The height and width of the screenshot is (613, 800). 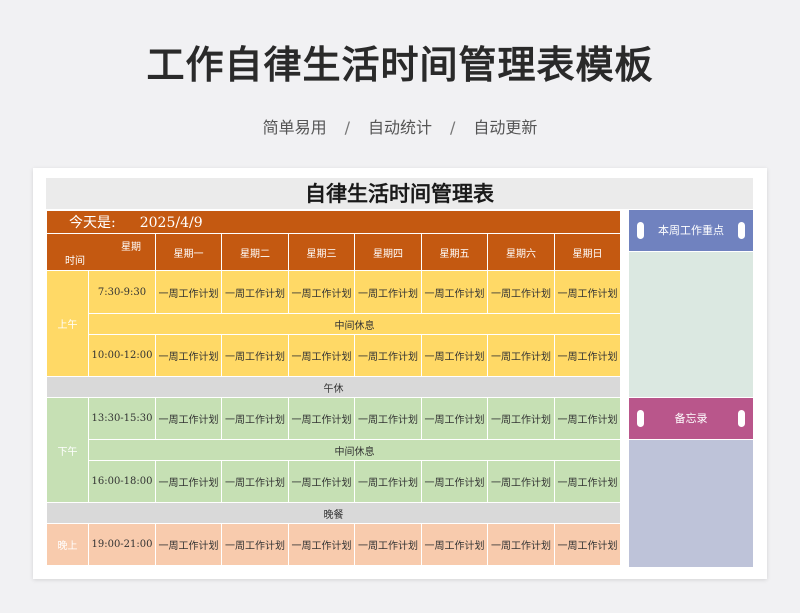 I want to click on time-slot-cell: 13:30-15:30, so click(x=122, y=418).